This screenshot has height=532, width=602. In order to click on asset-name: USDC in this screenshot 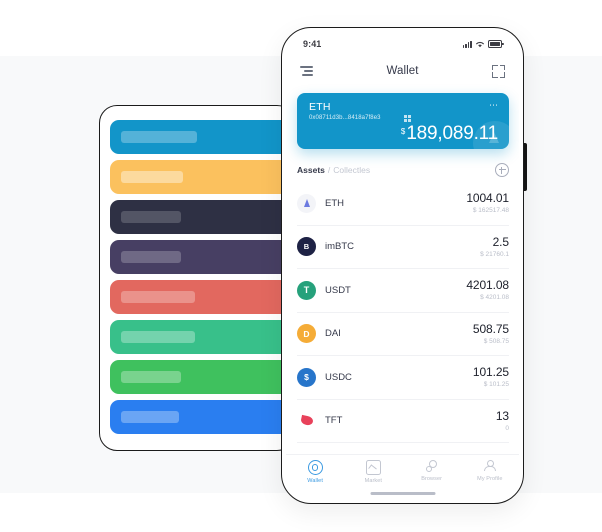, I will do `click(338, 377)`.